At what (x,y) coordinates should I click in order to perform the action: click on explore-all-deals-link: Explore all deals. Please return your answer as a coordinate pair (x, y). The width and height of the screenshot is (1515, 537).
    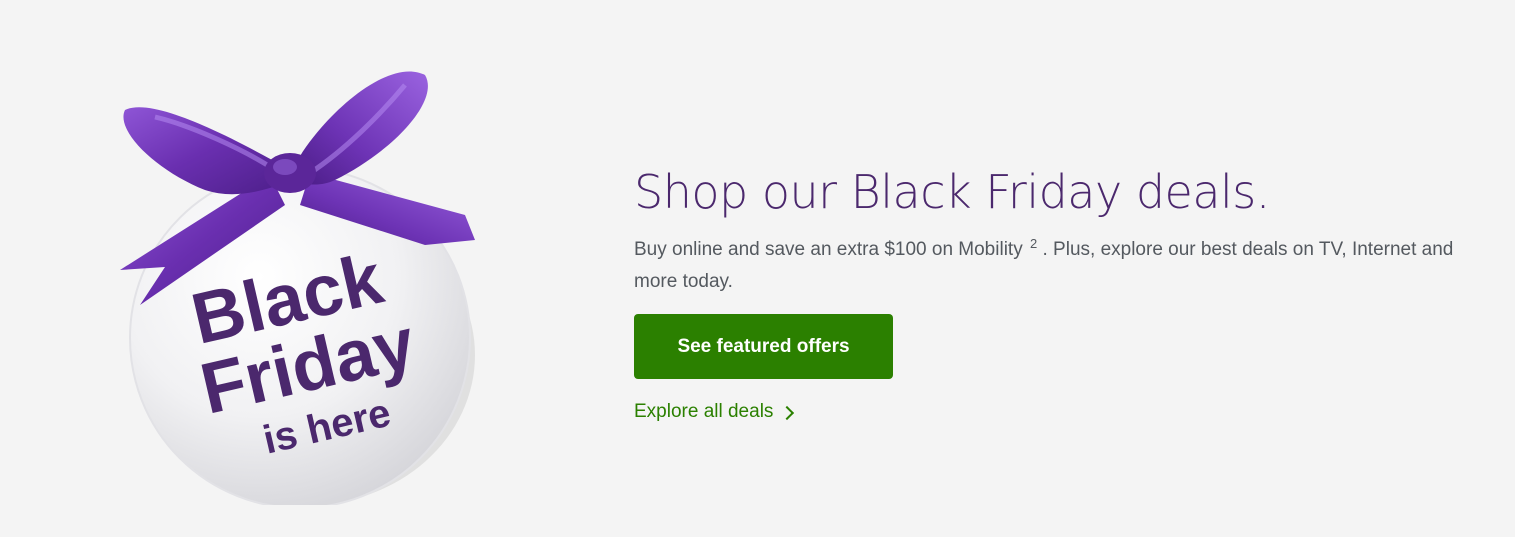
    Looking at the image, I should click on (1054, 412).